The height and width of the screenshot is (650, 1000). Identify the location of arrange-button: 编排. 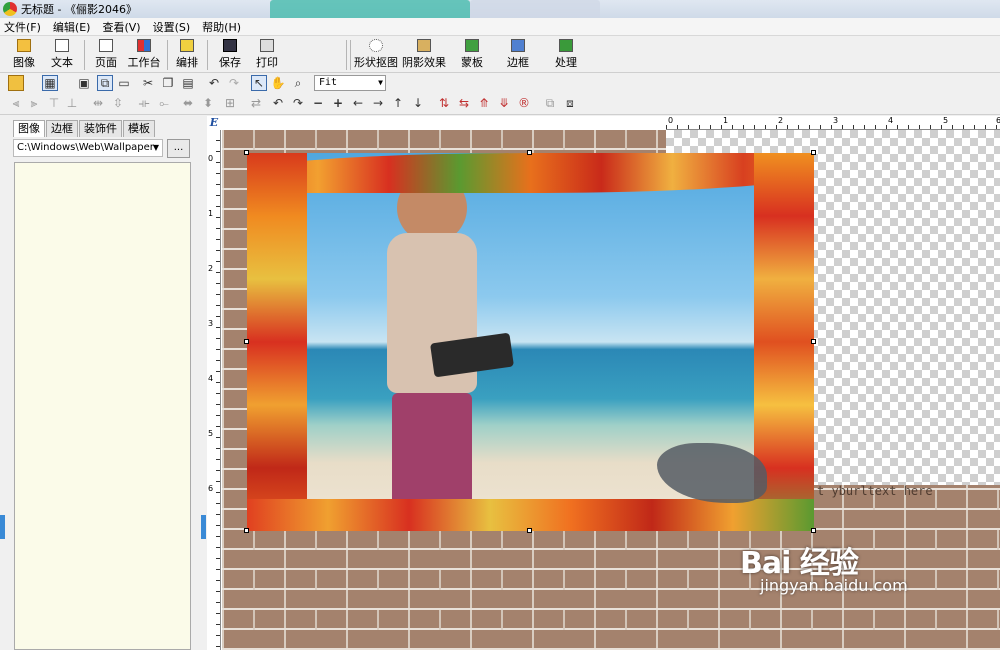
(187, 55).